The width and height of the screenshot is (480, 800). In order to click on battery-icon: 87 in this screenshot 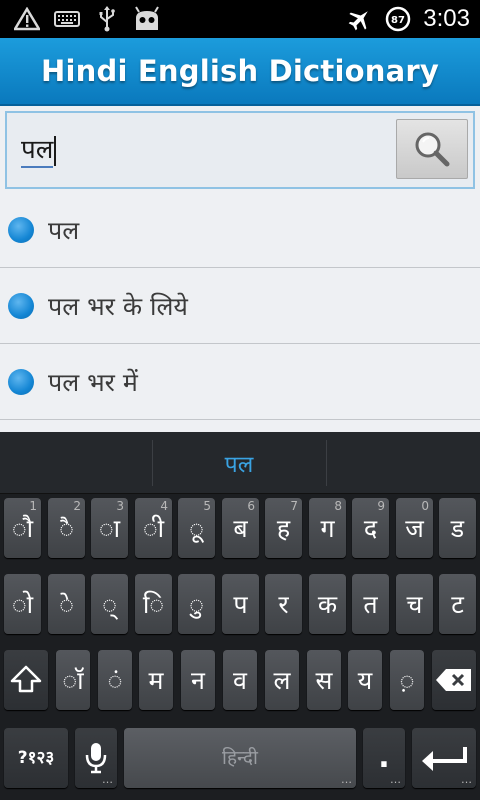, I will do `click(398, 19)`.